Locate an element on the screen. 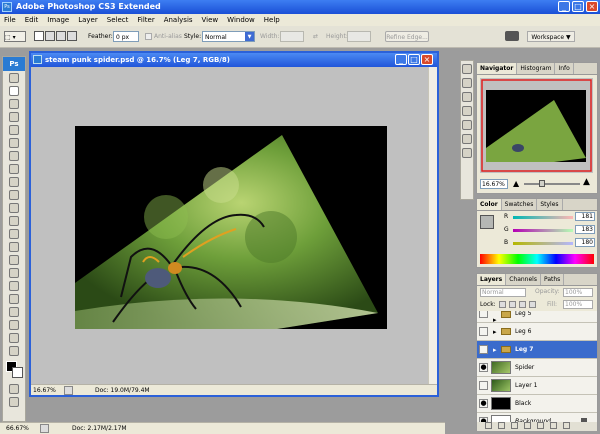 This screenshot has width=600, height=434. menu-select: Select is located at coordinates (118, 20).